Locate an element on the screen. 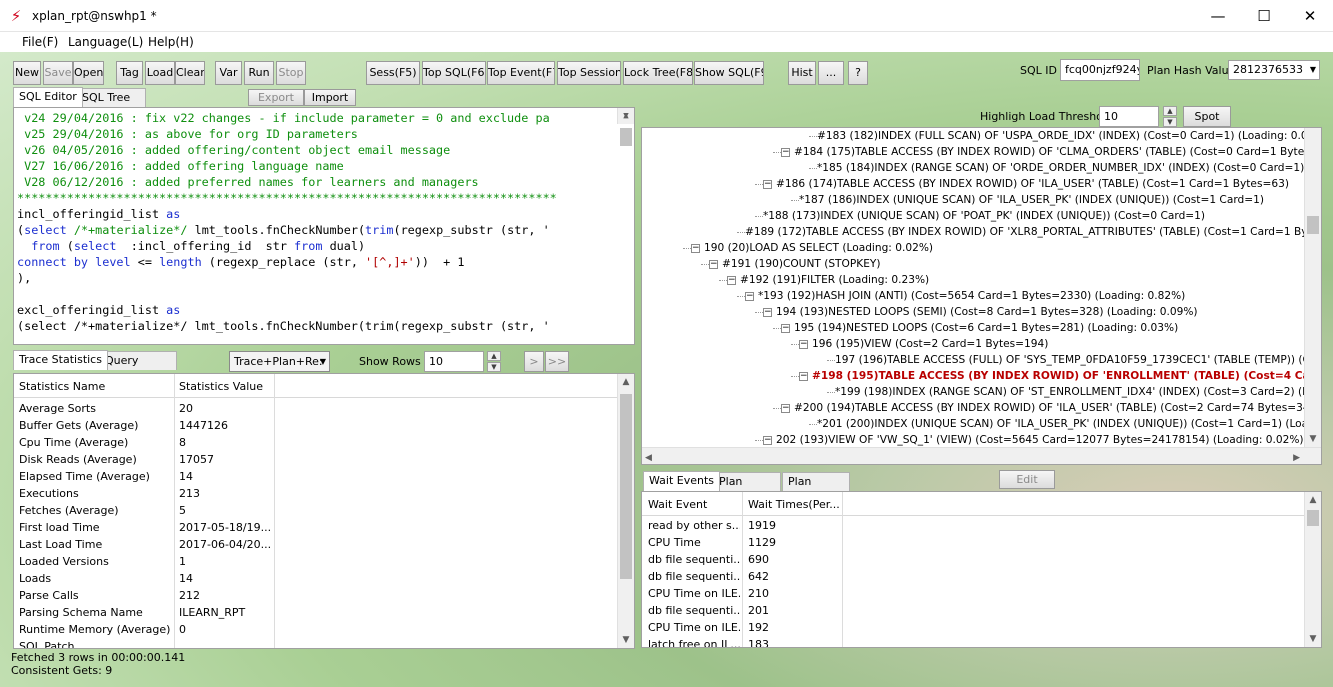 The width and height of the screenshot is (1333, 687). table-row: latch free on IL... 183 is located at coordinates (972, 641).